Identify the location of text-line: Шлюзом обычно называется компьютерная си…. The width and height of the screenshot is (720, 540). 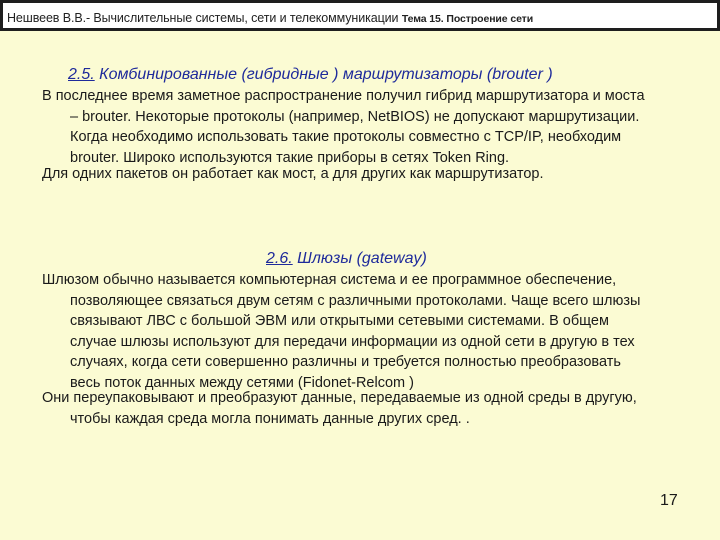
(329, 280).